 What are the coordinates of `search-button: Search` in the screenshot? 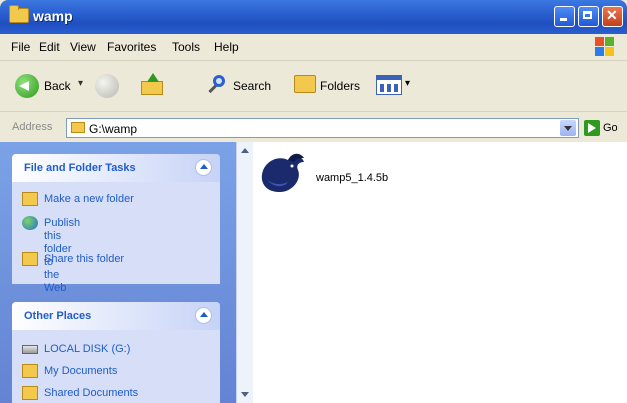 It's located at (252, 86).